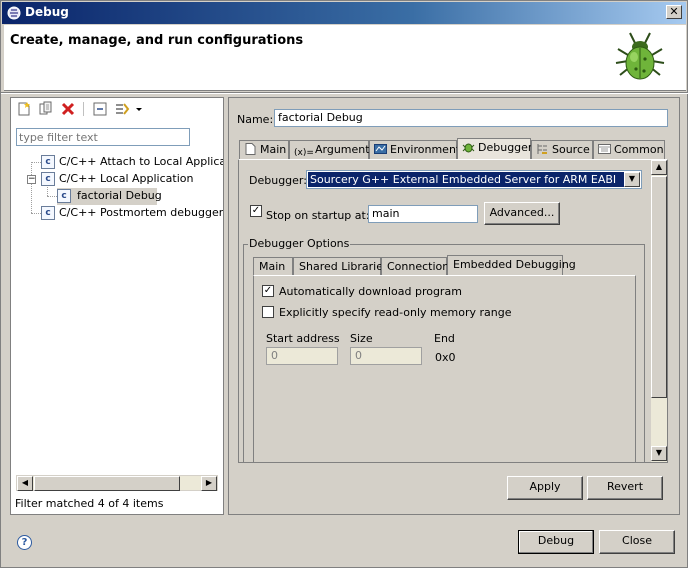 The width and height of the screenshot is (688, 568). I want to click on document-icon, so click(250, 149).